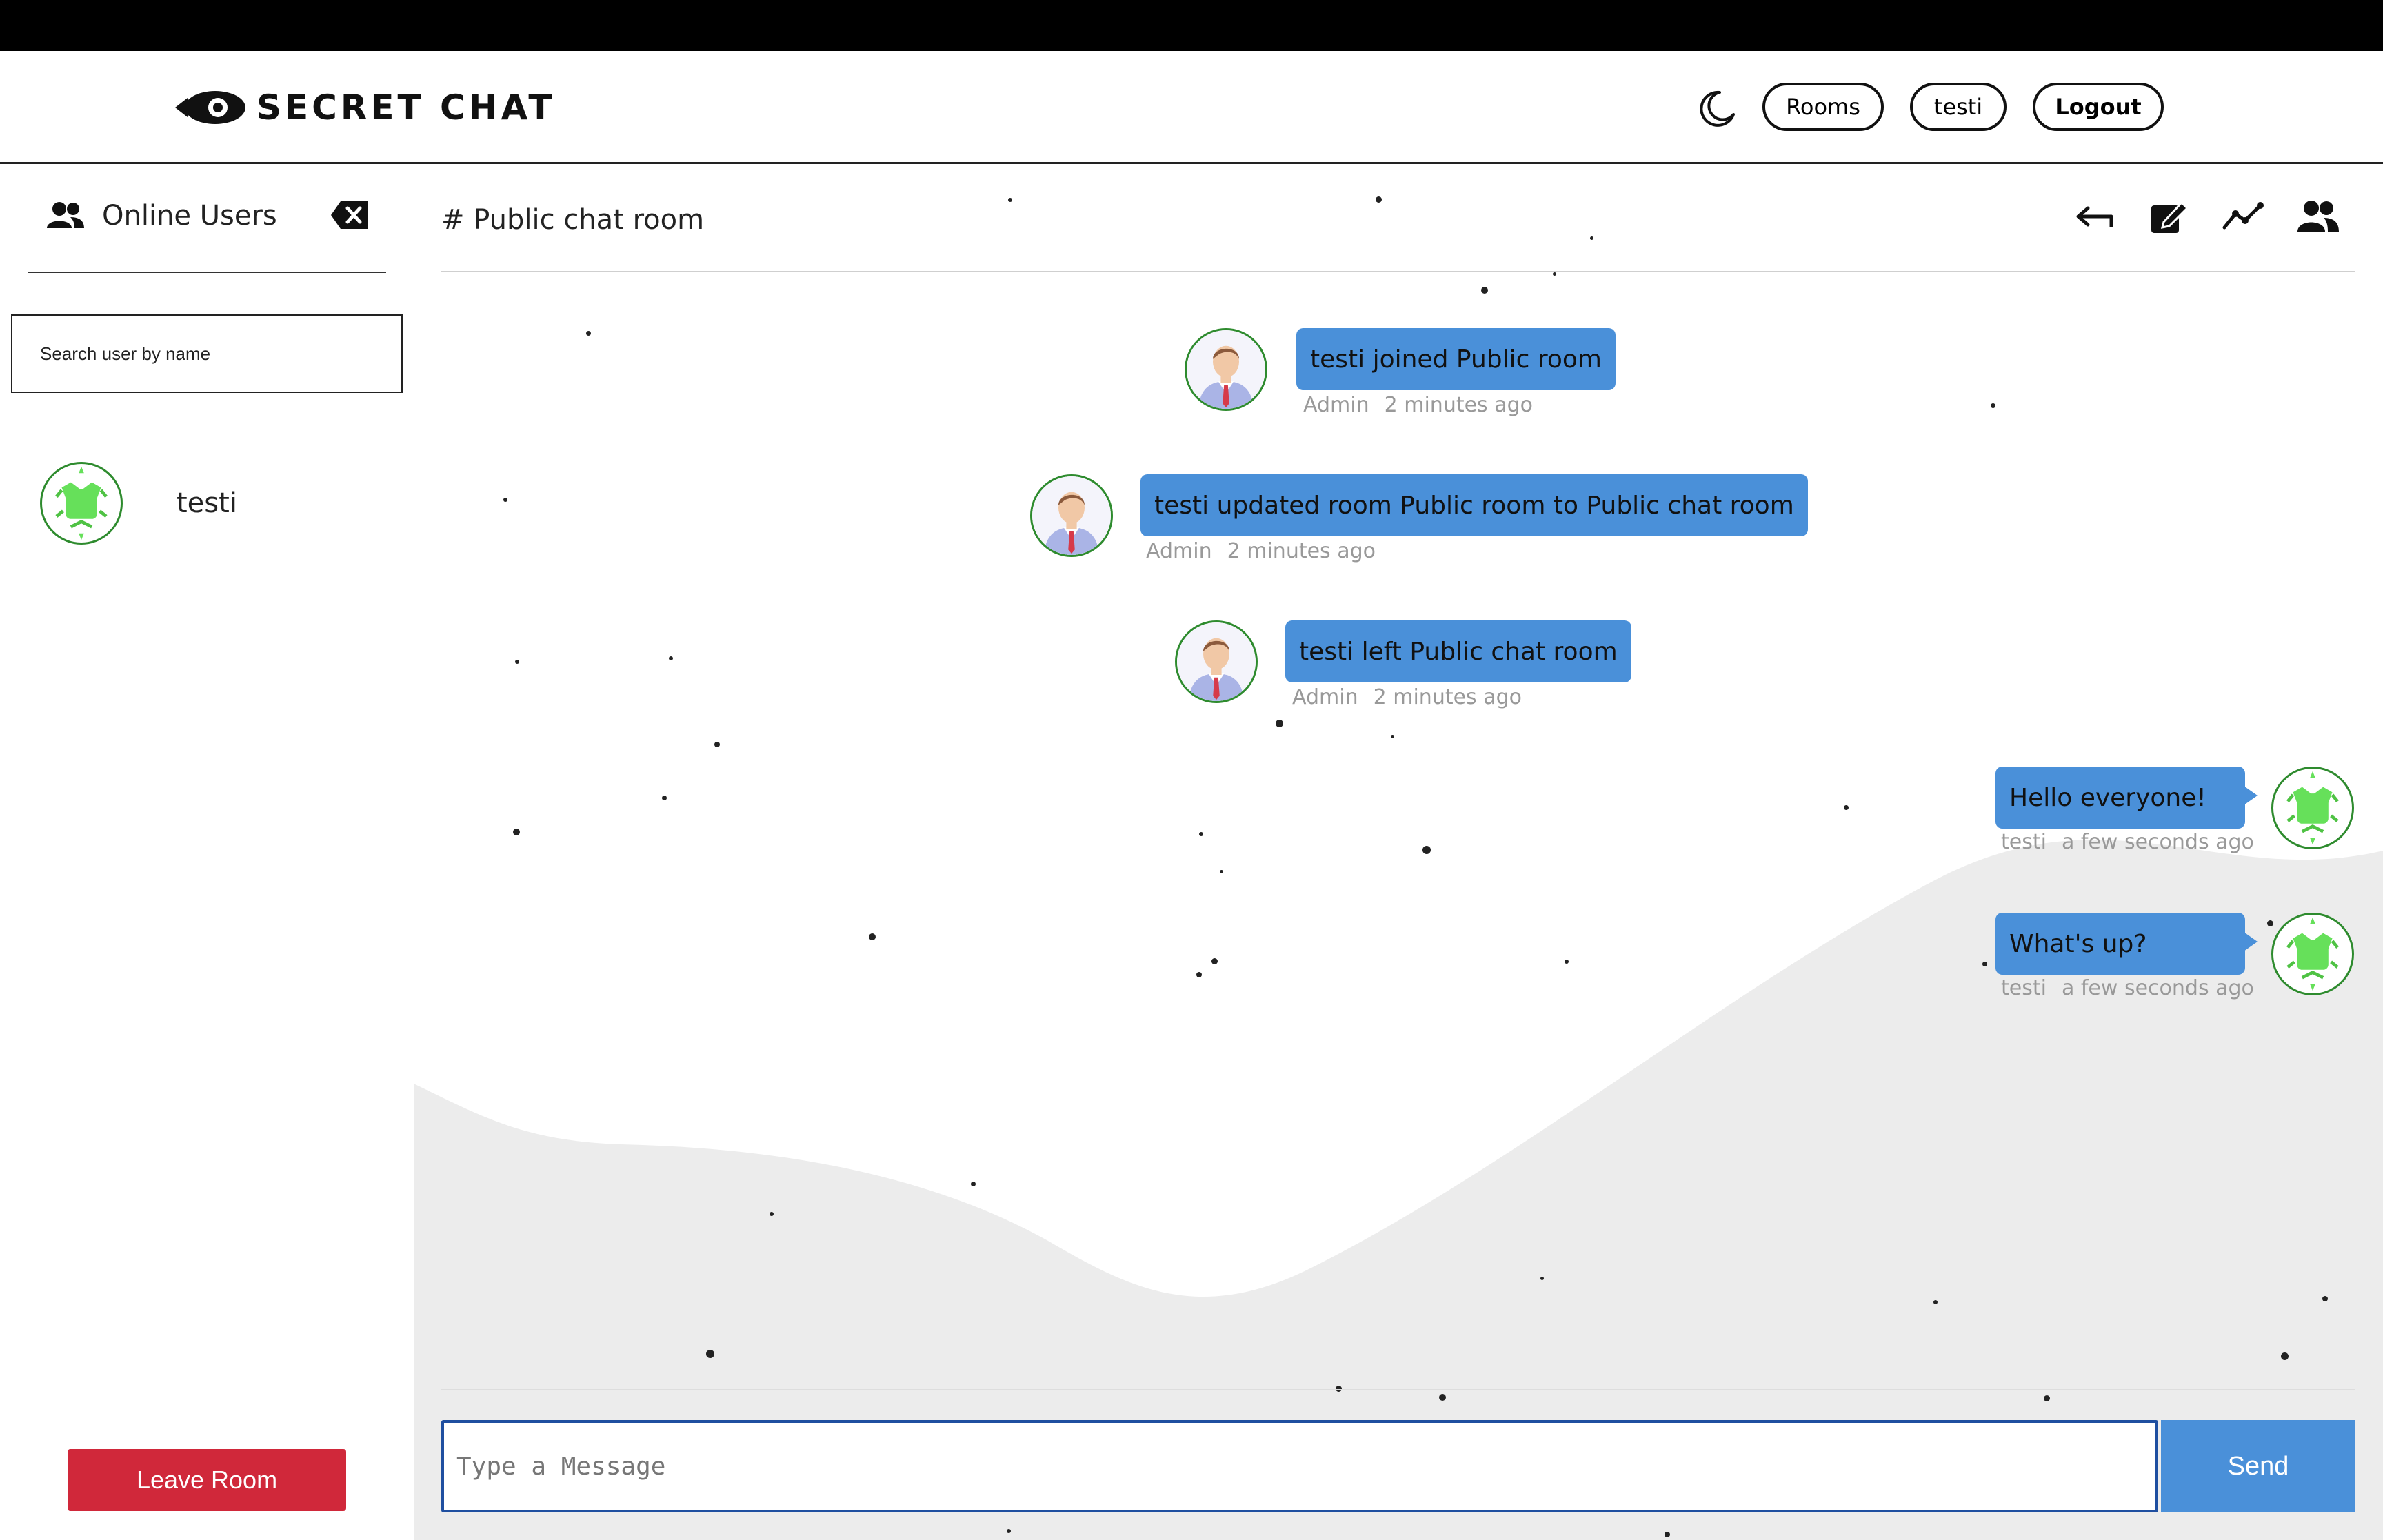  What do you see at coordinates (207, 503) in the screenshot?
I see `online-user-name: testi` at bounding box center [207, 503].